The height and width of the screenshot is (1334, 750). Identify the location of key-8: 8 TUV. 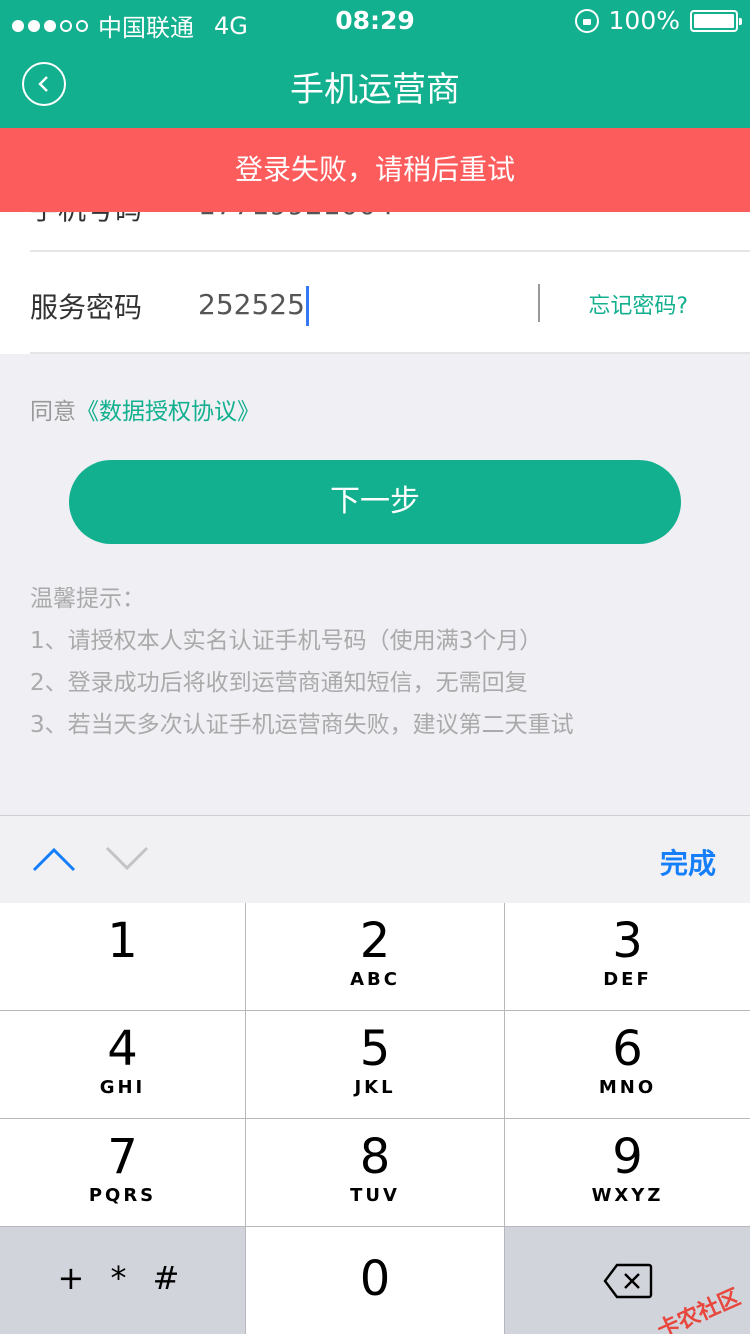
(375, 1173).